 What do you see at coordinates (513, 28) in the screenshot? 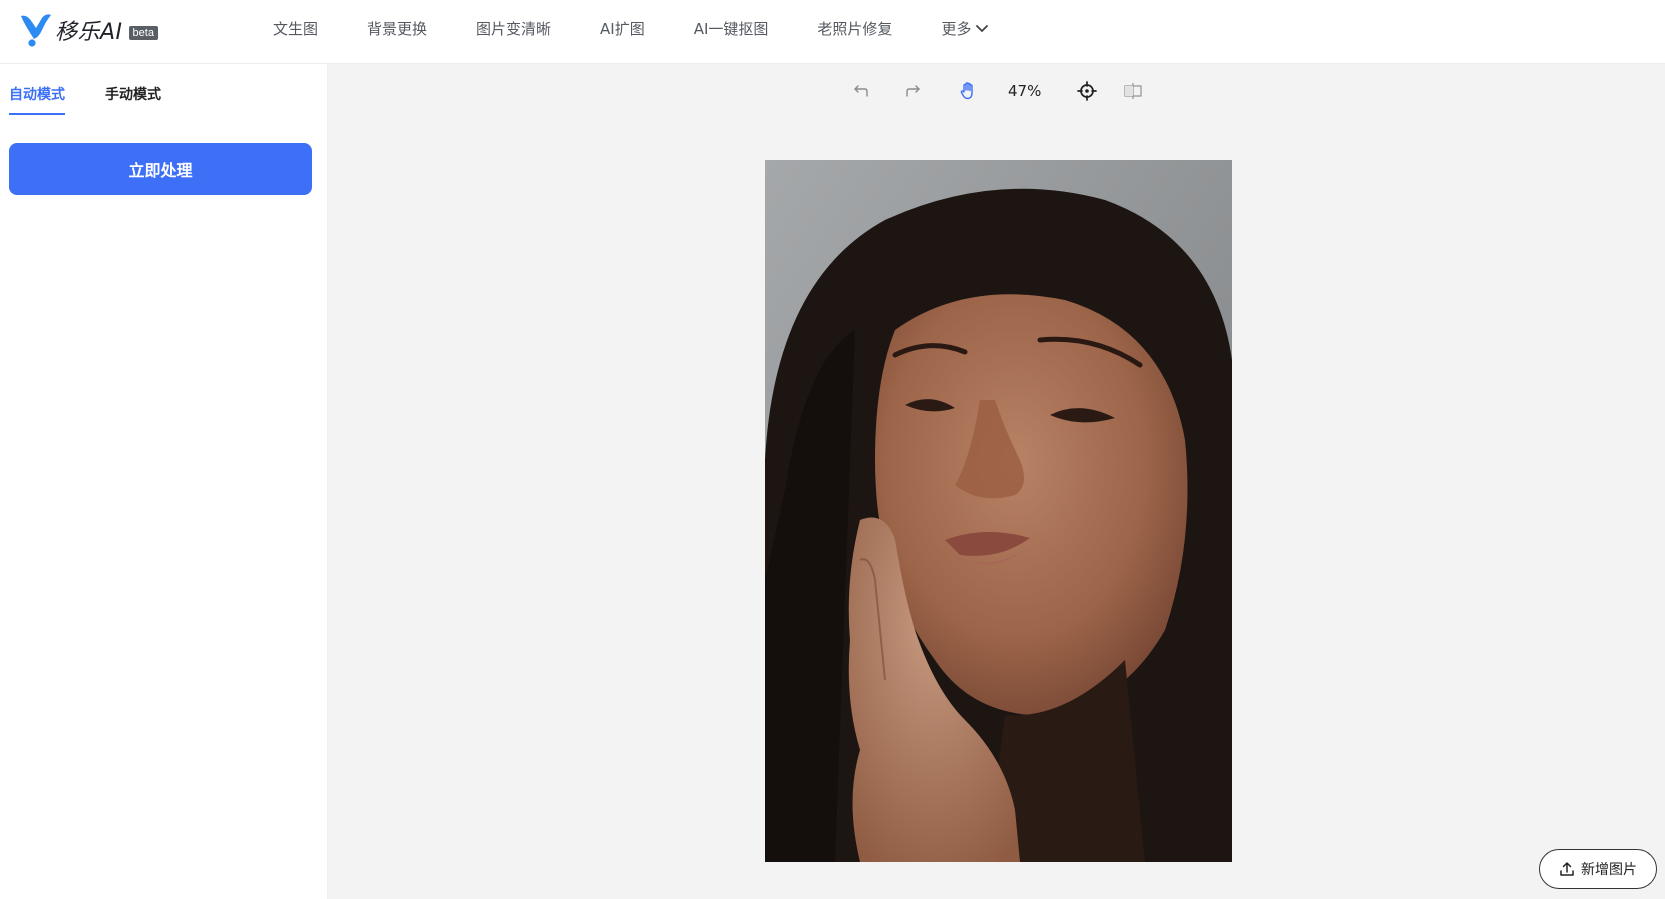
I see `nav-image-enhance: 图片变清晰` at bounding box center [513, 28].